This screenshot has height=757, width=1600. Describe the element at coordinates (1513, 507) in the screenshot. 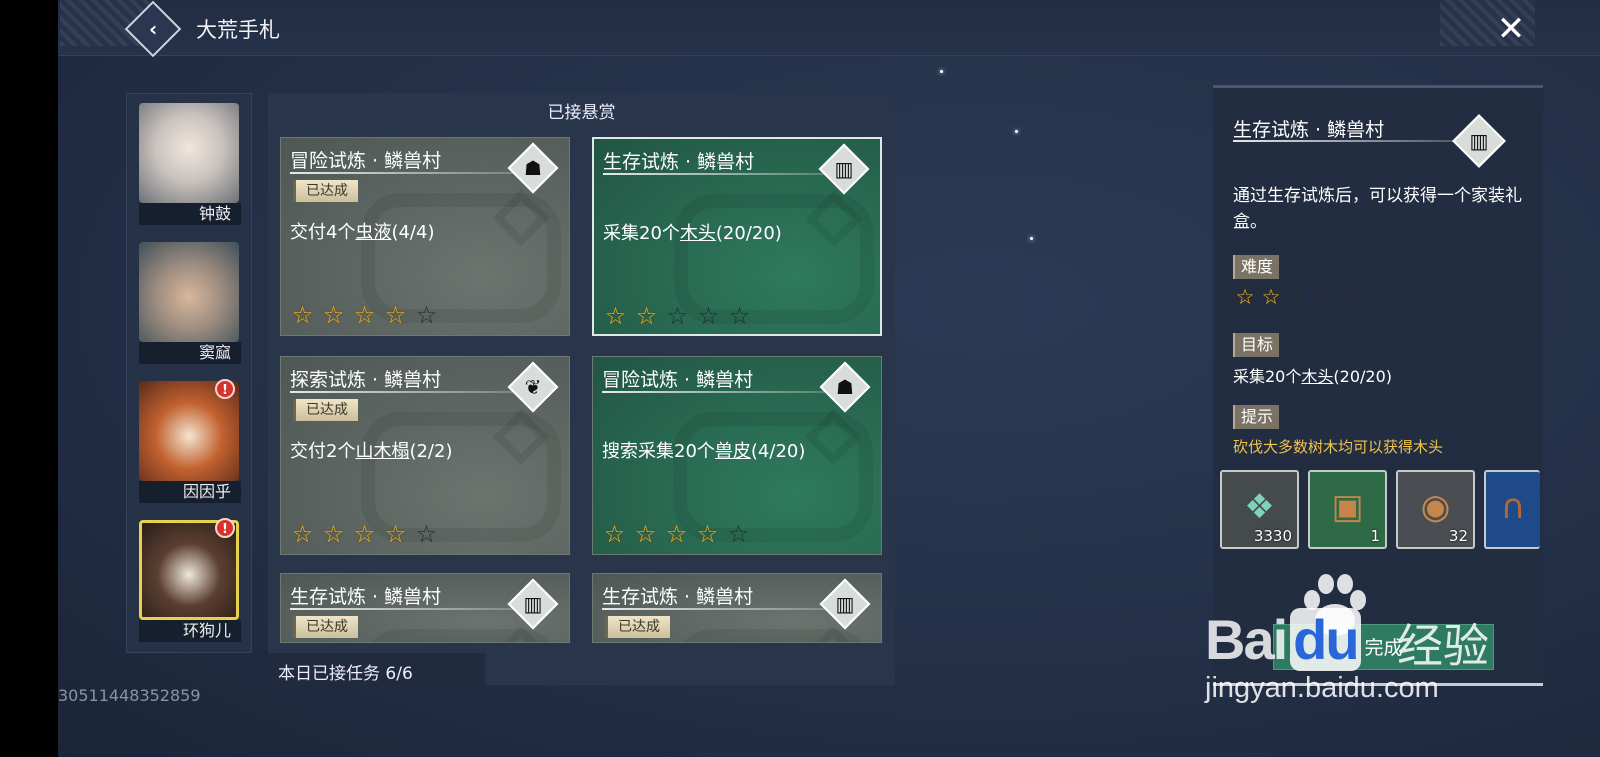

I see `horseshoe-icon: ∩` at that location.